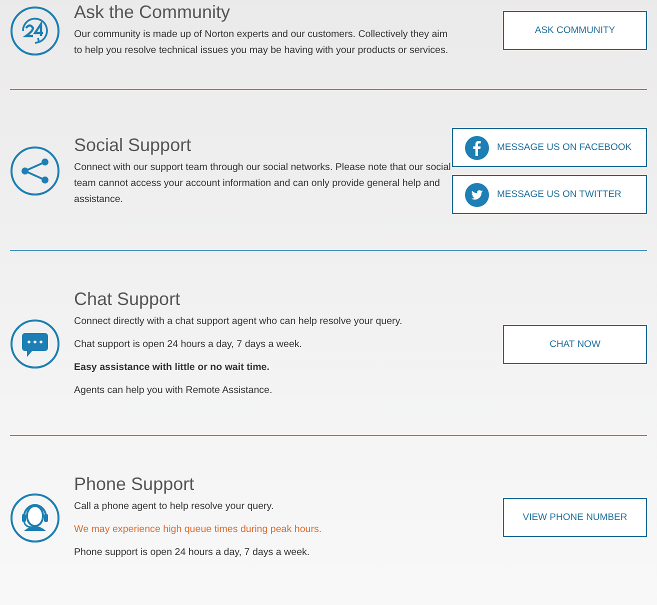  What do you see at coordinates (35, 517) in the screenshot?
I see `headset-icon` at bounding box center [35, 517].